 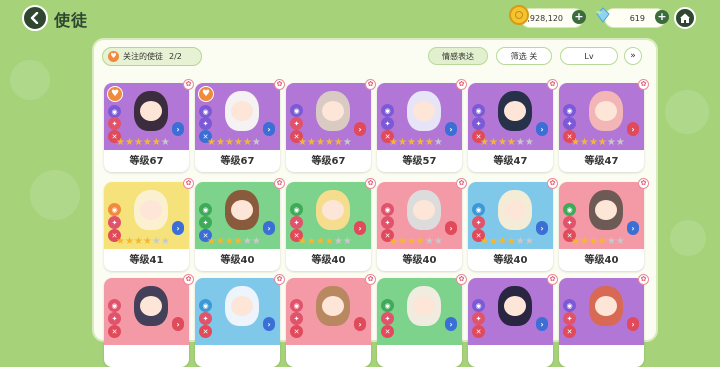 What do you see at coordinates (146, 260) in the screenshot?
I see `apostle-level: 等级41` at bounding box center [146, 260].